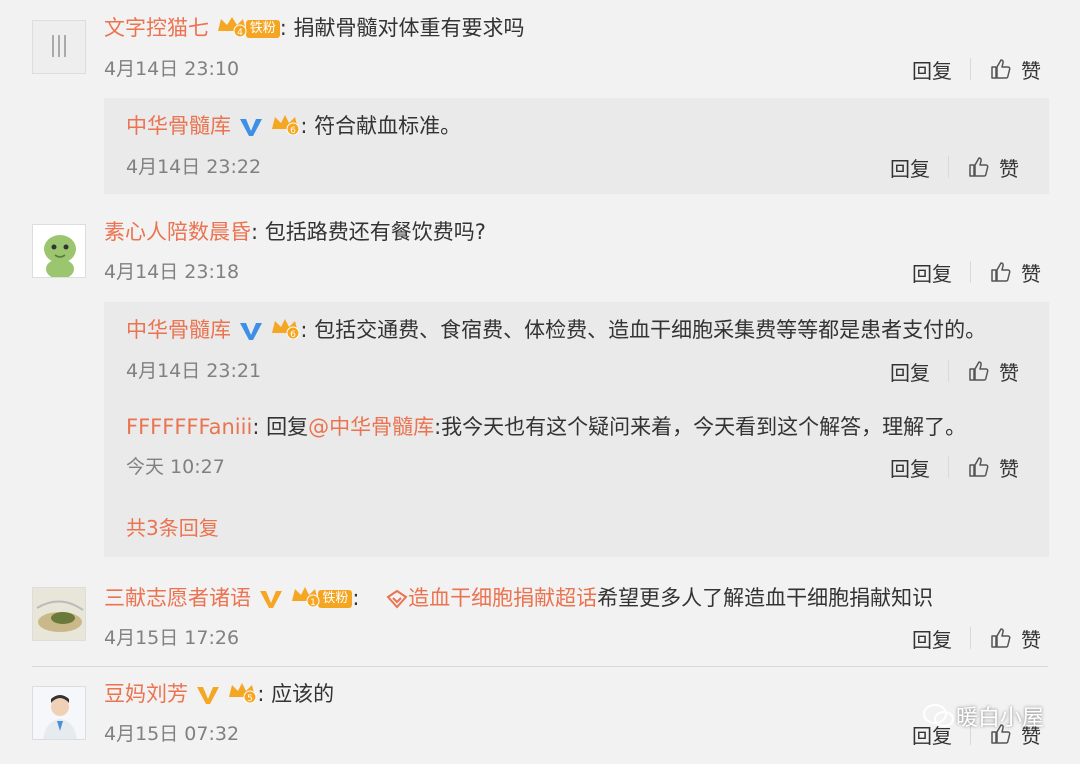 Image resolution: width=1080 pixels, height=764 pixels. I want to click on badge-level: 1, so click(314, 602).